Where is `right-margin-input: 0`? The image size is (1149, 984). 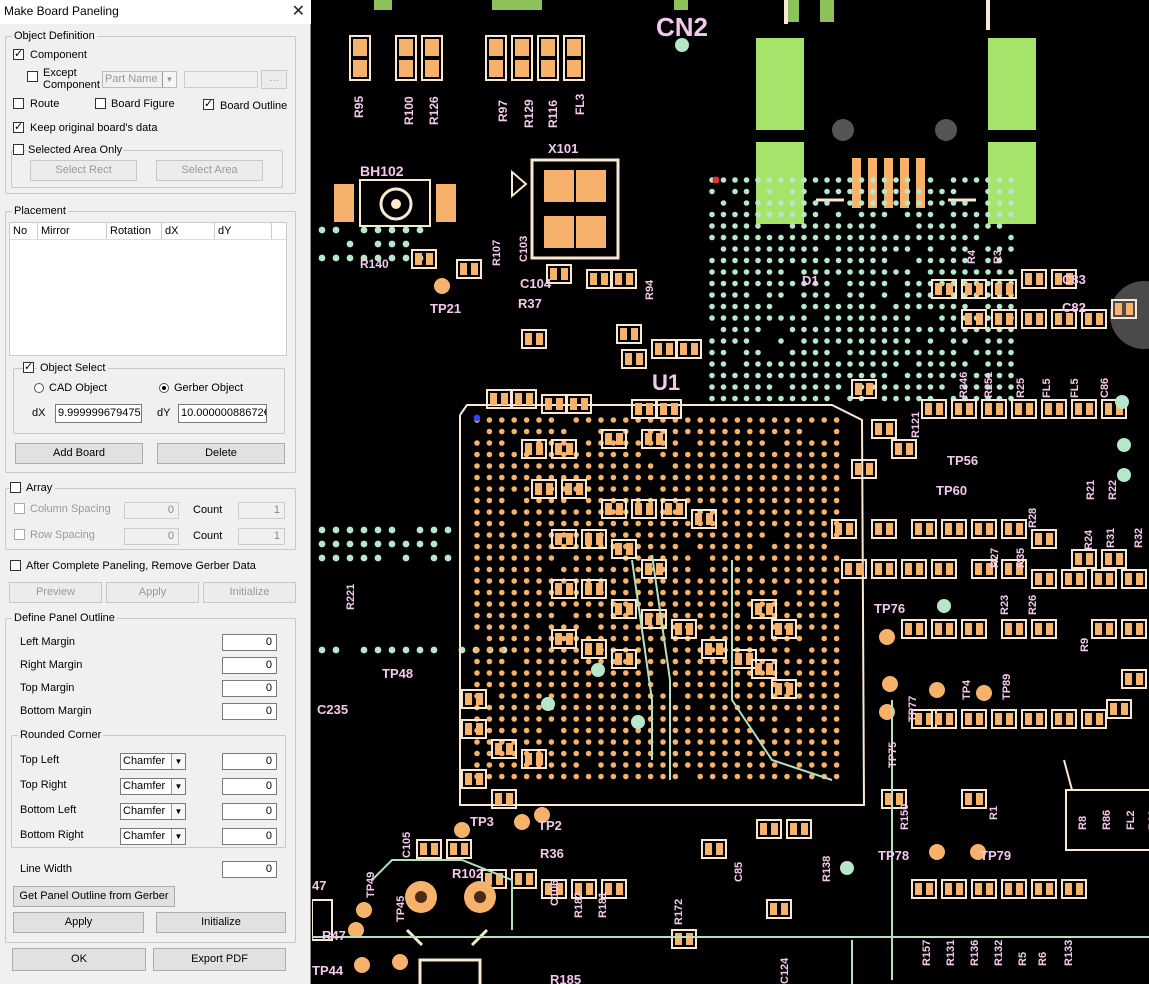
right-margin-input: 0 is located at coordinates (249, 665).